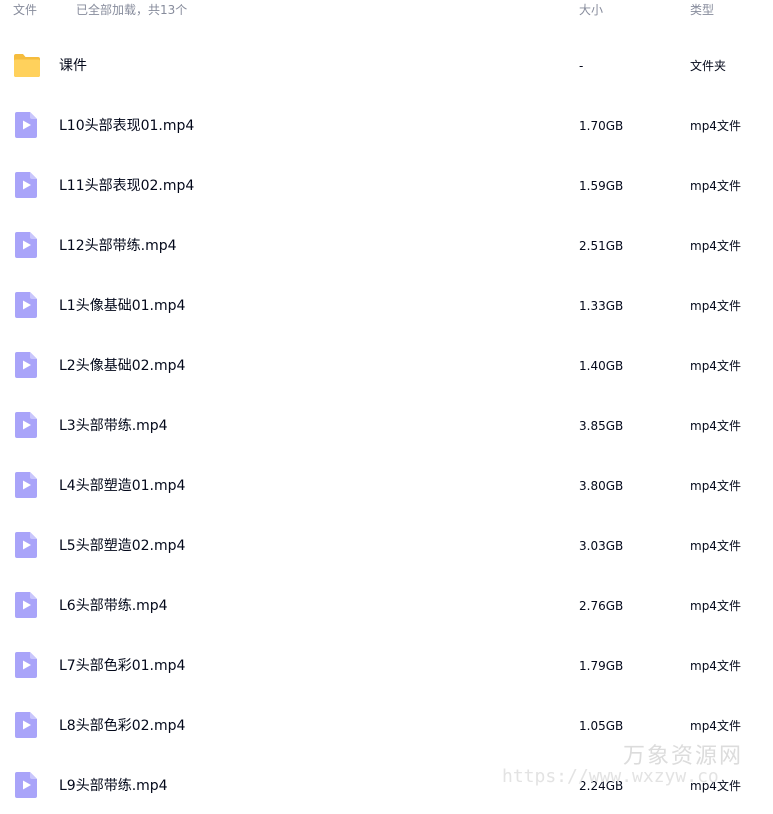 The width and height of the screenshot is (773, 814). What do you see at coordinates (386, 246) in the screenshot?
I see `file-row: L12头部带练.mp4 2.51GB mp4文件` at bounding box center [386, 246].